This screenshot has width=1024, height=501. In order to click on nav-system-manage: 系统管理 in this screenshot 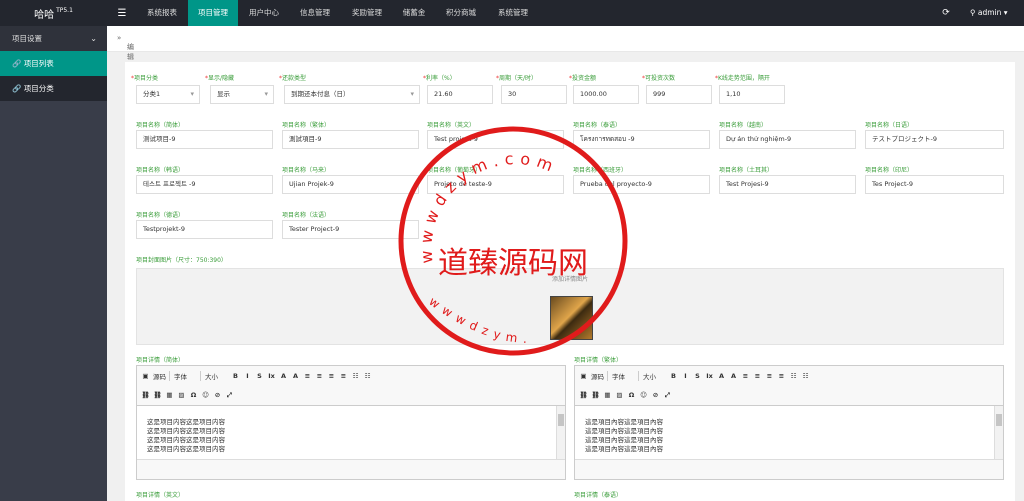, I will do `click(513, 13)`.